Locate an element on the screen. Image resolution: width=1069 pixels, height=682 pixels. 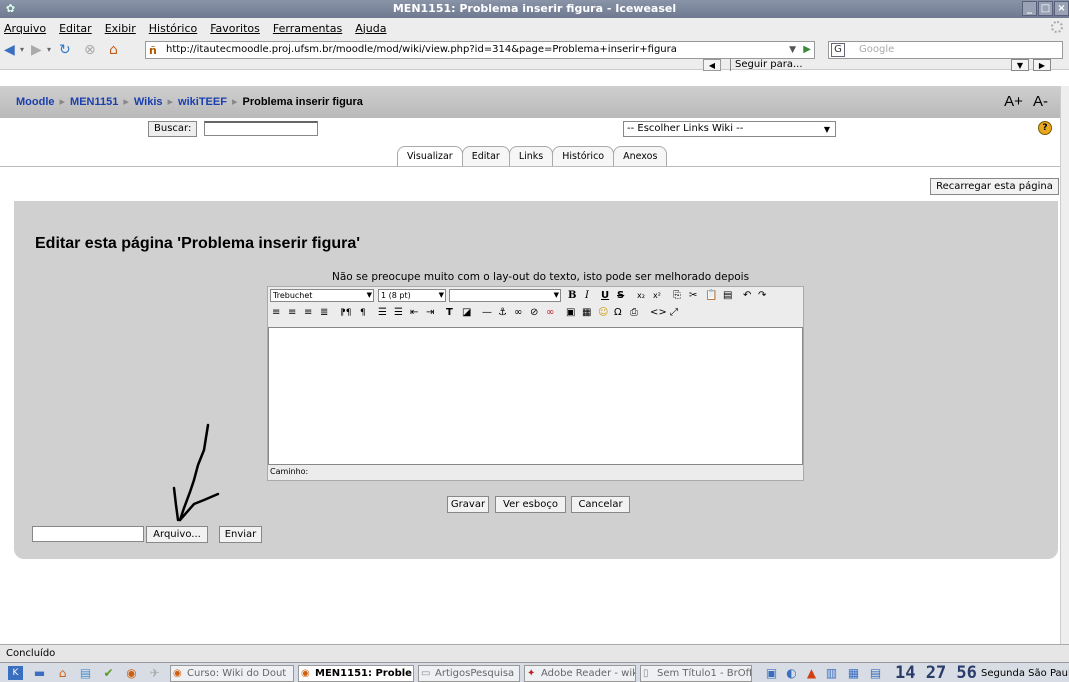
font-size-select: 1 (8 pt) ▼ is located at coordinates (412, 295).